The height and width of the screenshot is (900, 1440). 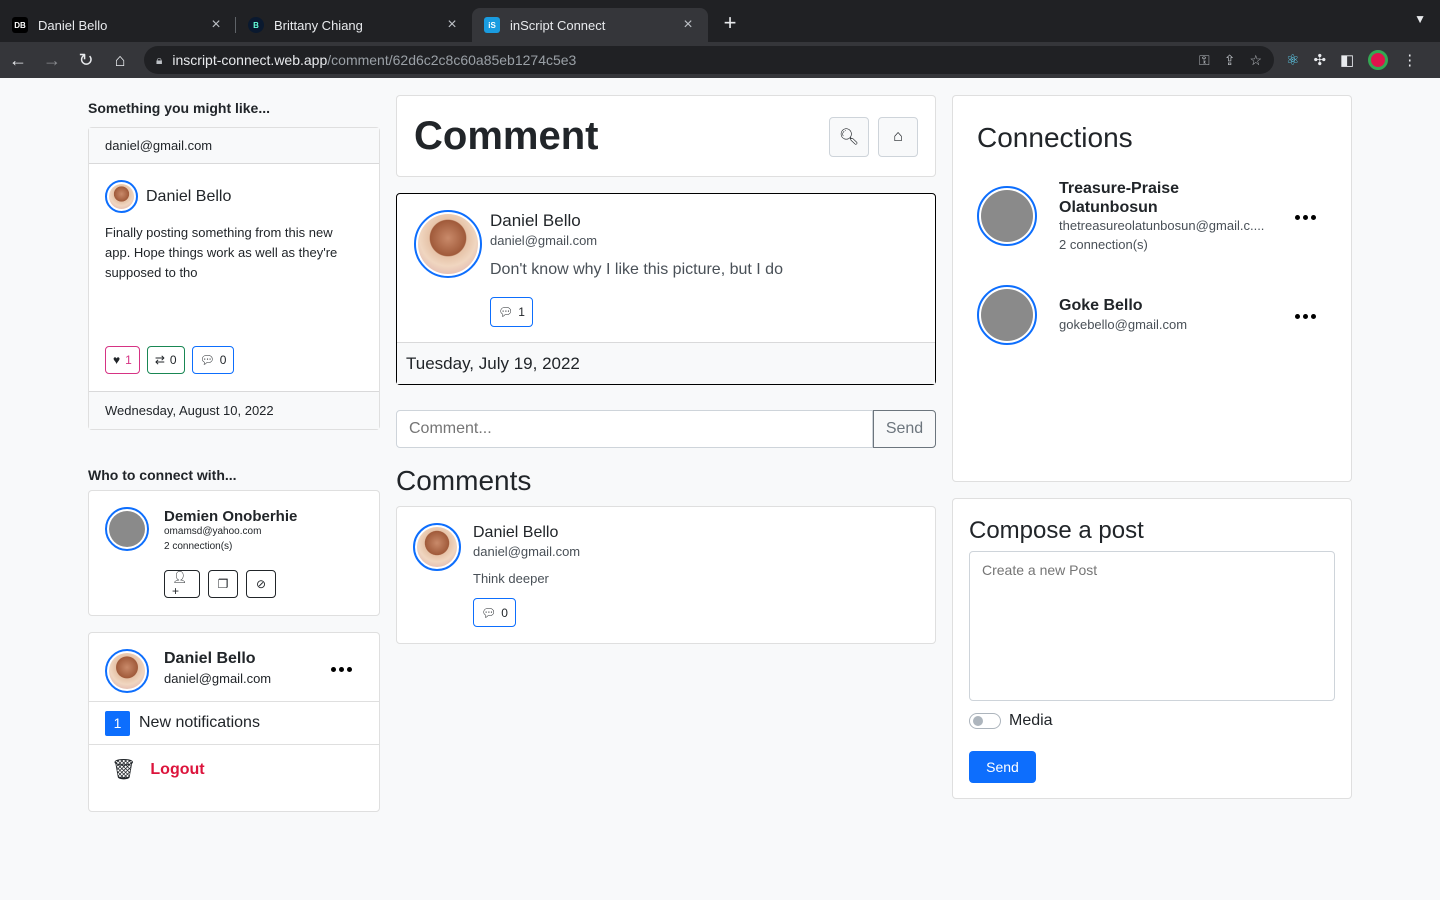 I want to click on notifications-row: 1 New notifications, so click(x=234, y=723).